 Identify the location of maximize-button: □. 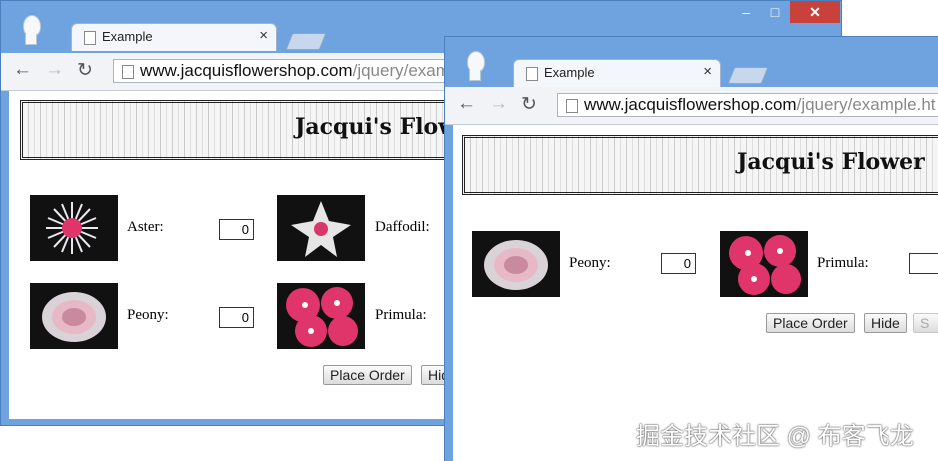
(775, 12).